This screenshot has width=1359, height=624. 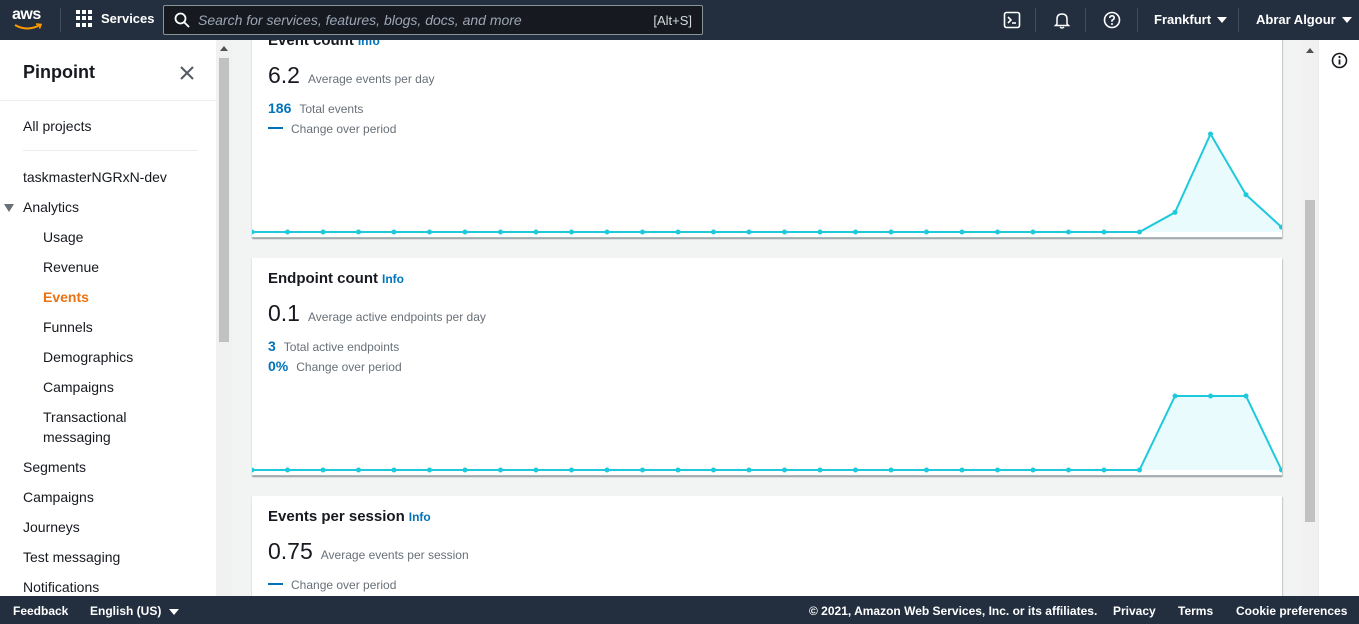 What do you see at coordinates (1339, 60) in the screenshot?
I see `info-icon` at bounding box center [1339, 60].